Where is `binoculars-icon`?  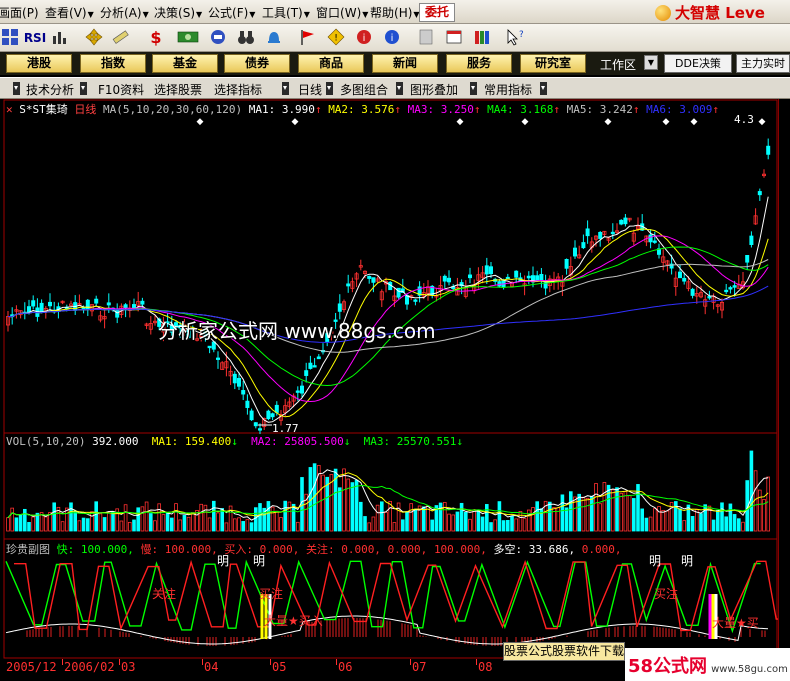 binoculars-icon is located at coordinates (246, 38).